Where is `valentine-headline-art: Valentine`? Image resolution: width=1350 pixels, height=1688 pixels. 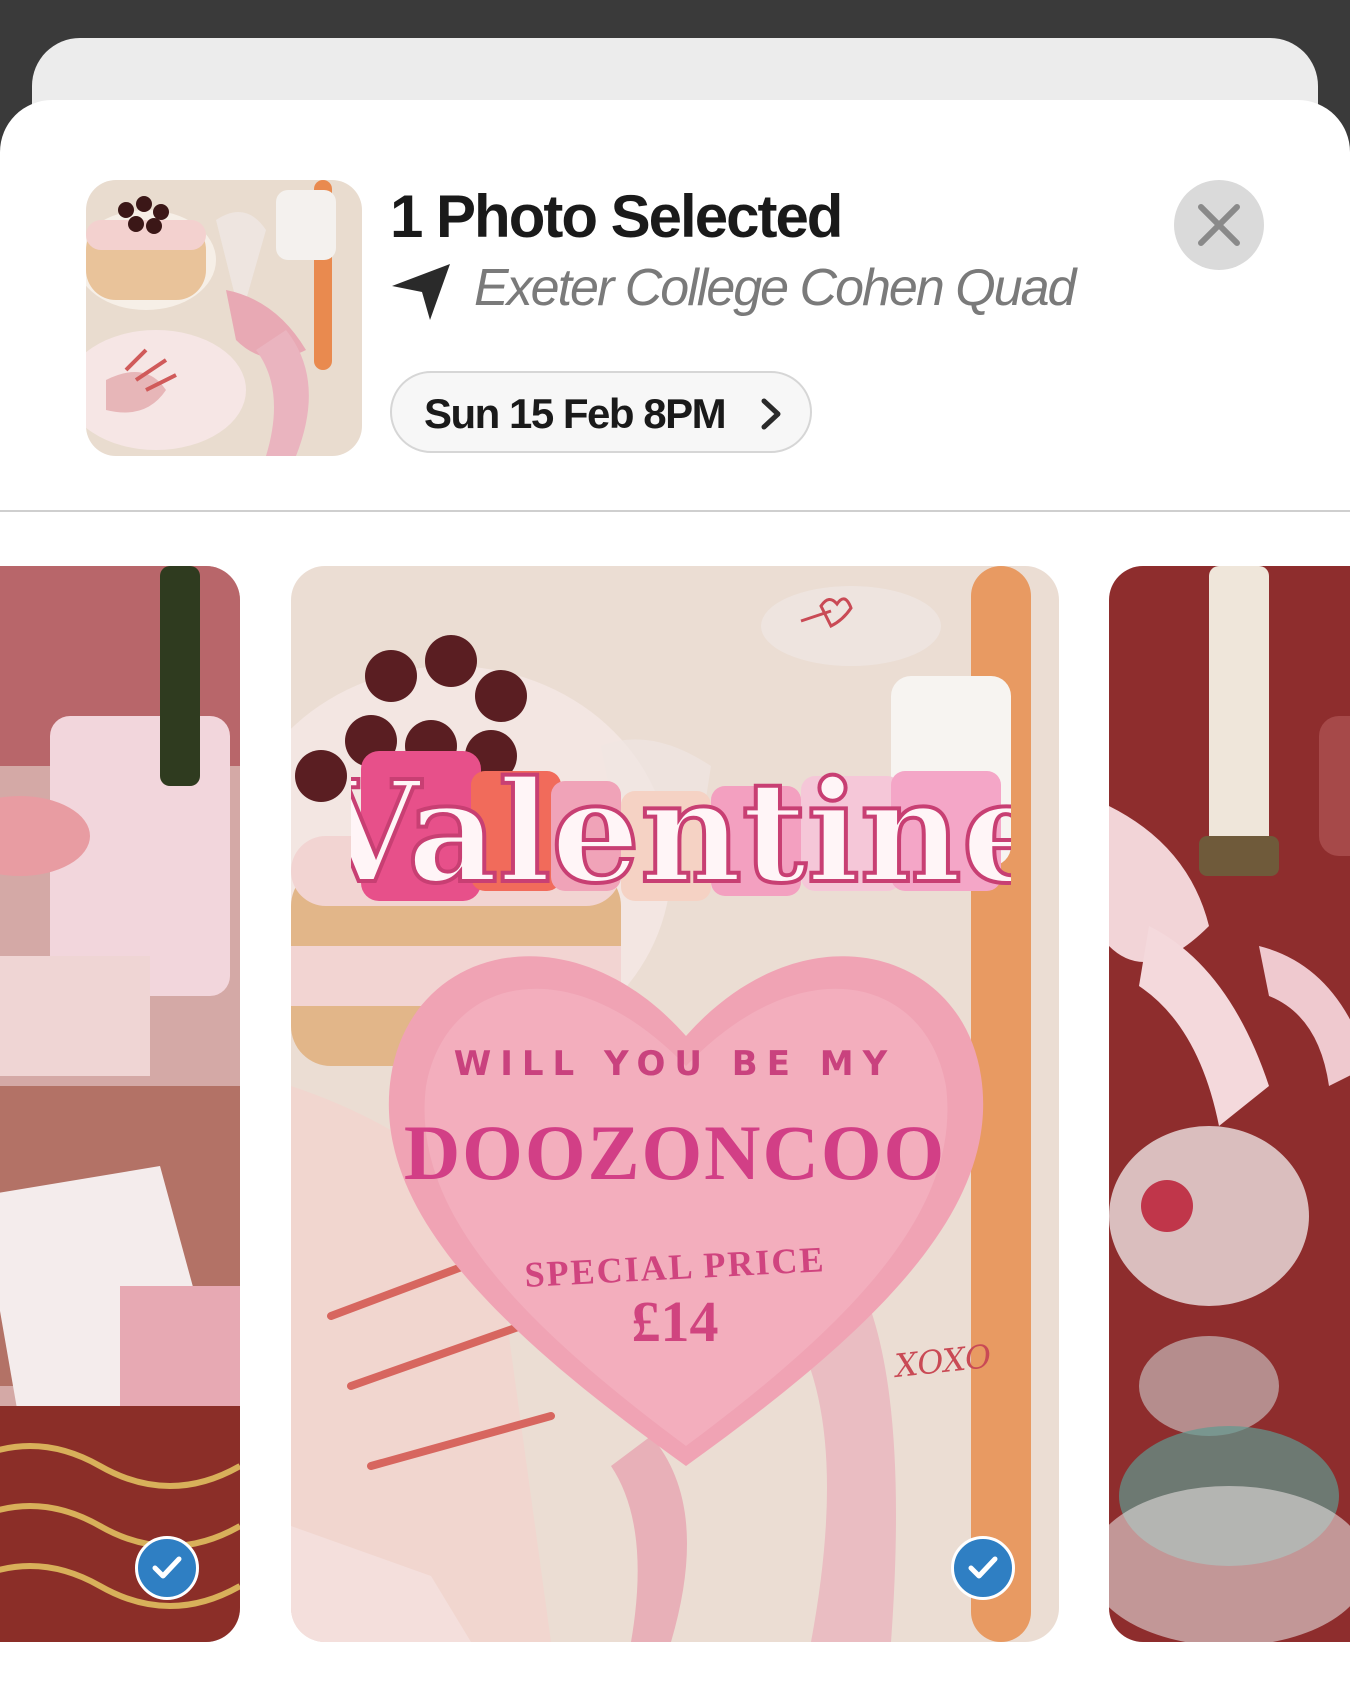 valentine-headline-art: Valentine is located at coordinates (681, 833).